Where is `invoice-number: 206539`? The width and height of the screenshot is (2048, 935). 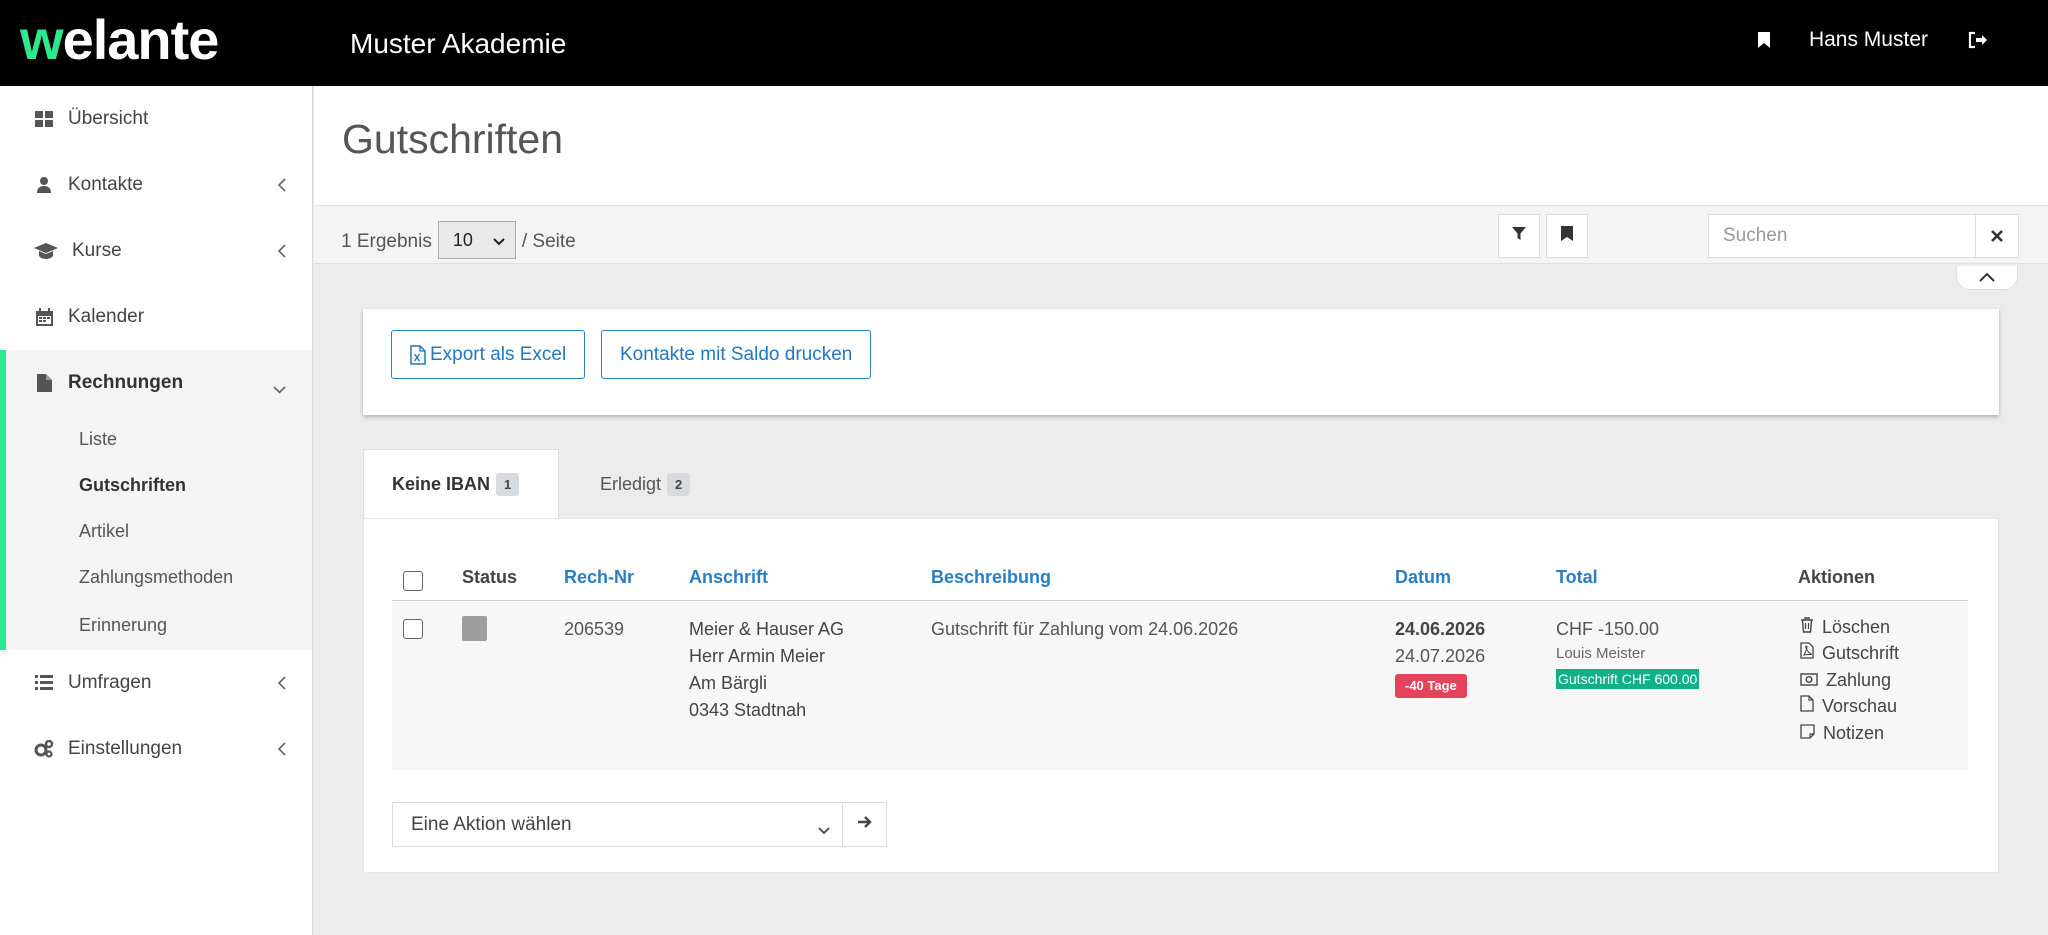 invoice-number: 206539 is located at coordinates (594, 629).